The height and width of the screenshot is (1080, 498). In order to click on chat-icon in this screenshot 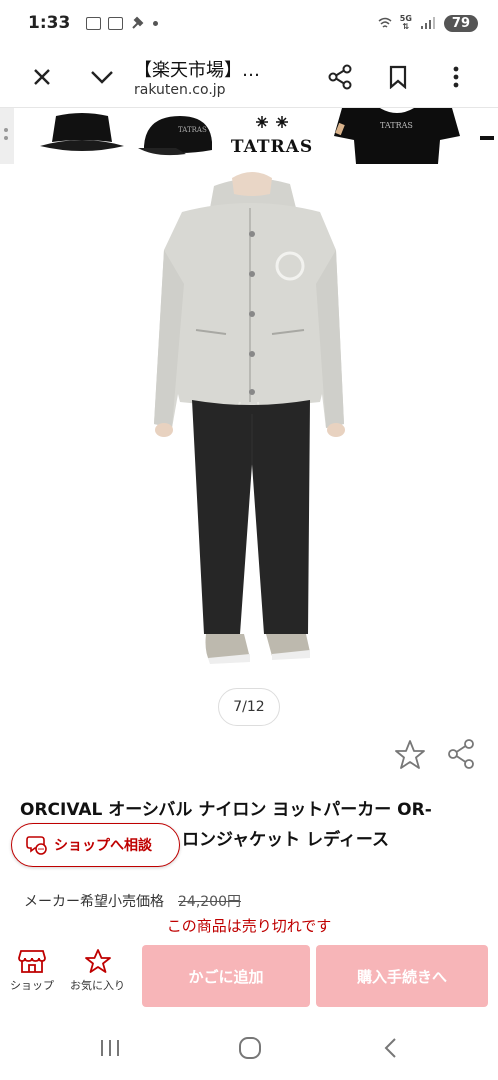, I will do `click(36, 845)`.